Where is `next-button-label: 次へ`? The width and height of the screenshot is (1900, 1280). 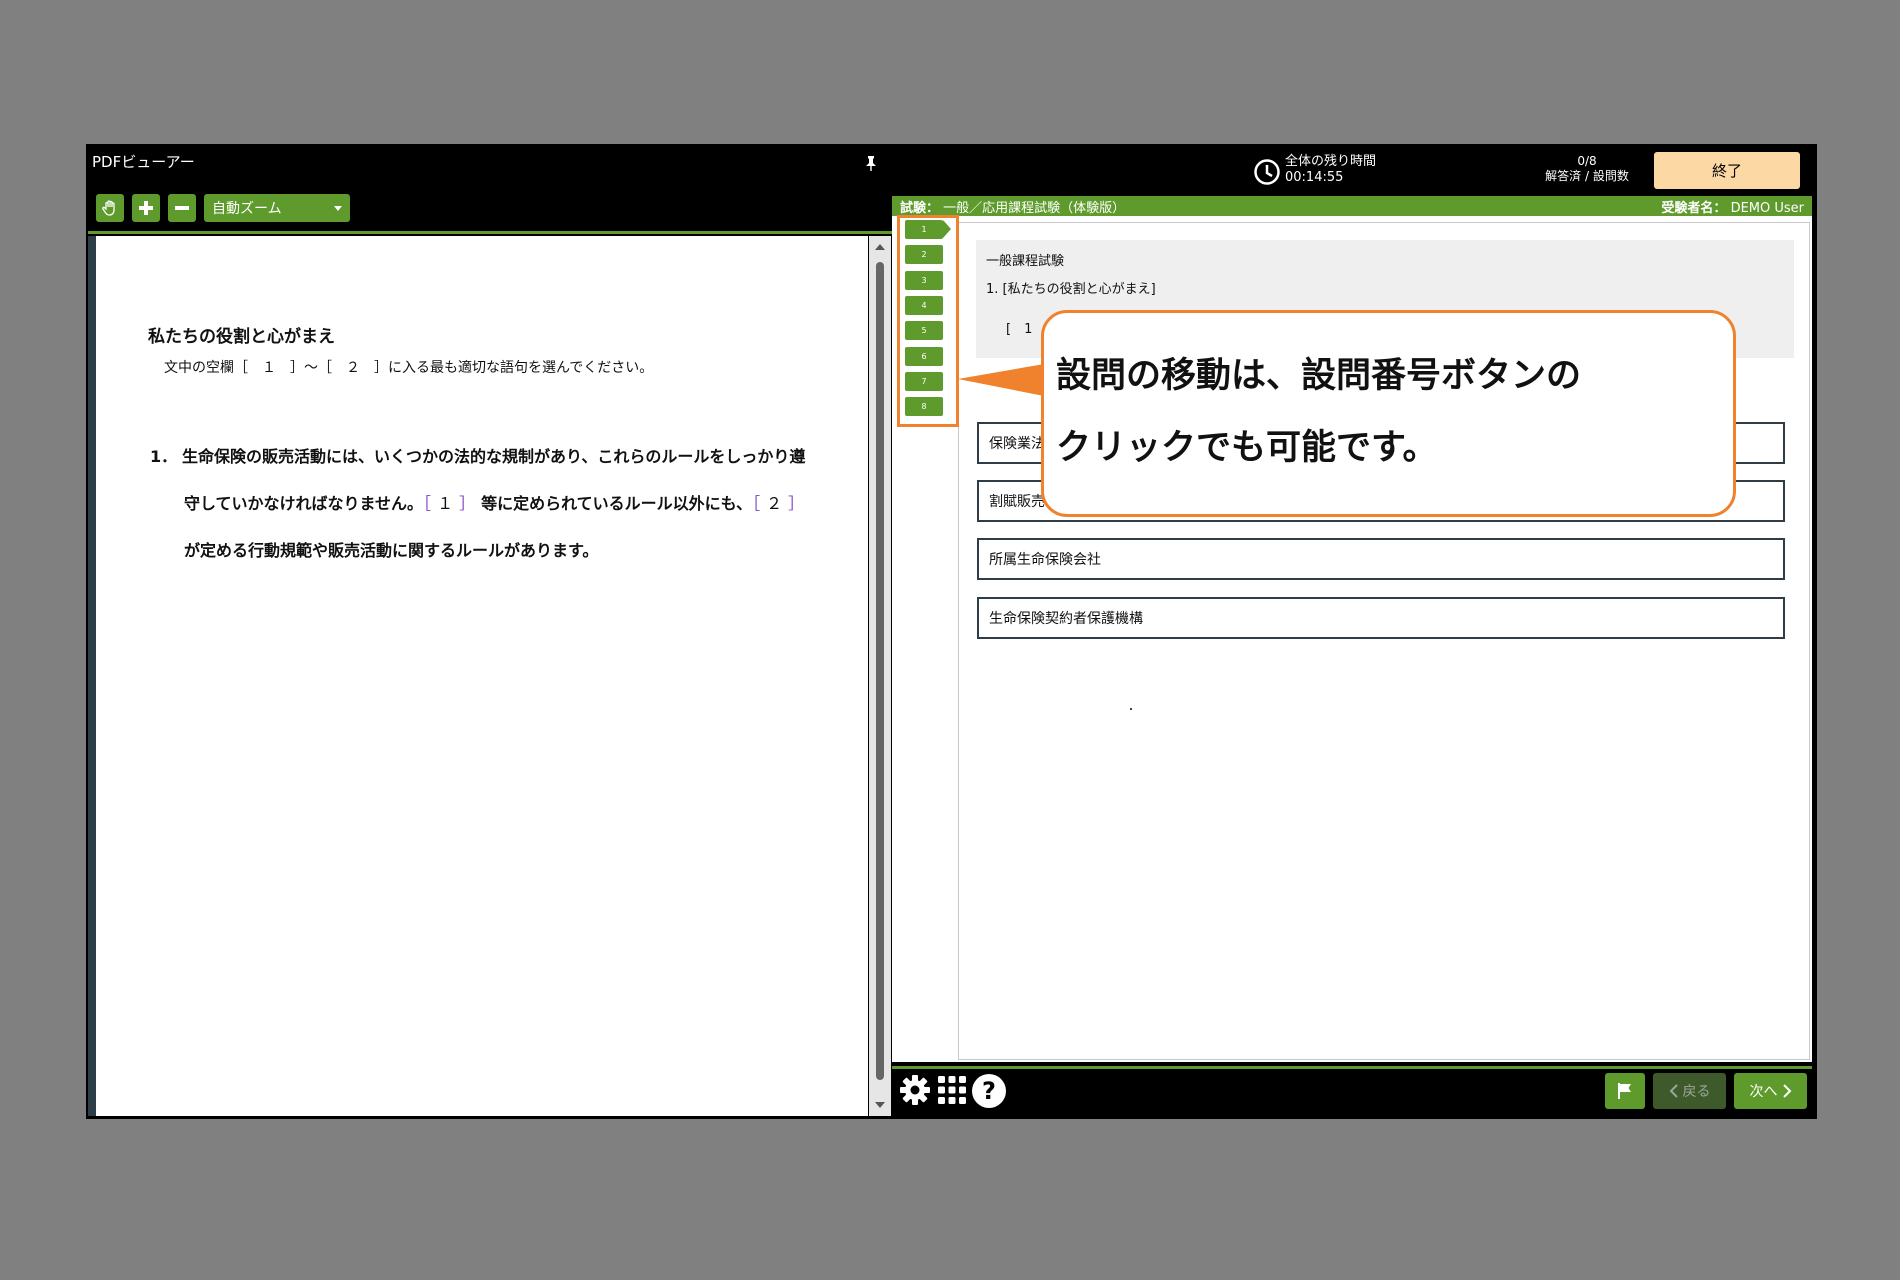
next-button-label: 次へ is located at coordinates (1763, 1092).